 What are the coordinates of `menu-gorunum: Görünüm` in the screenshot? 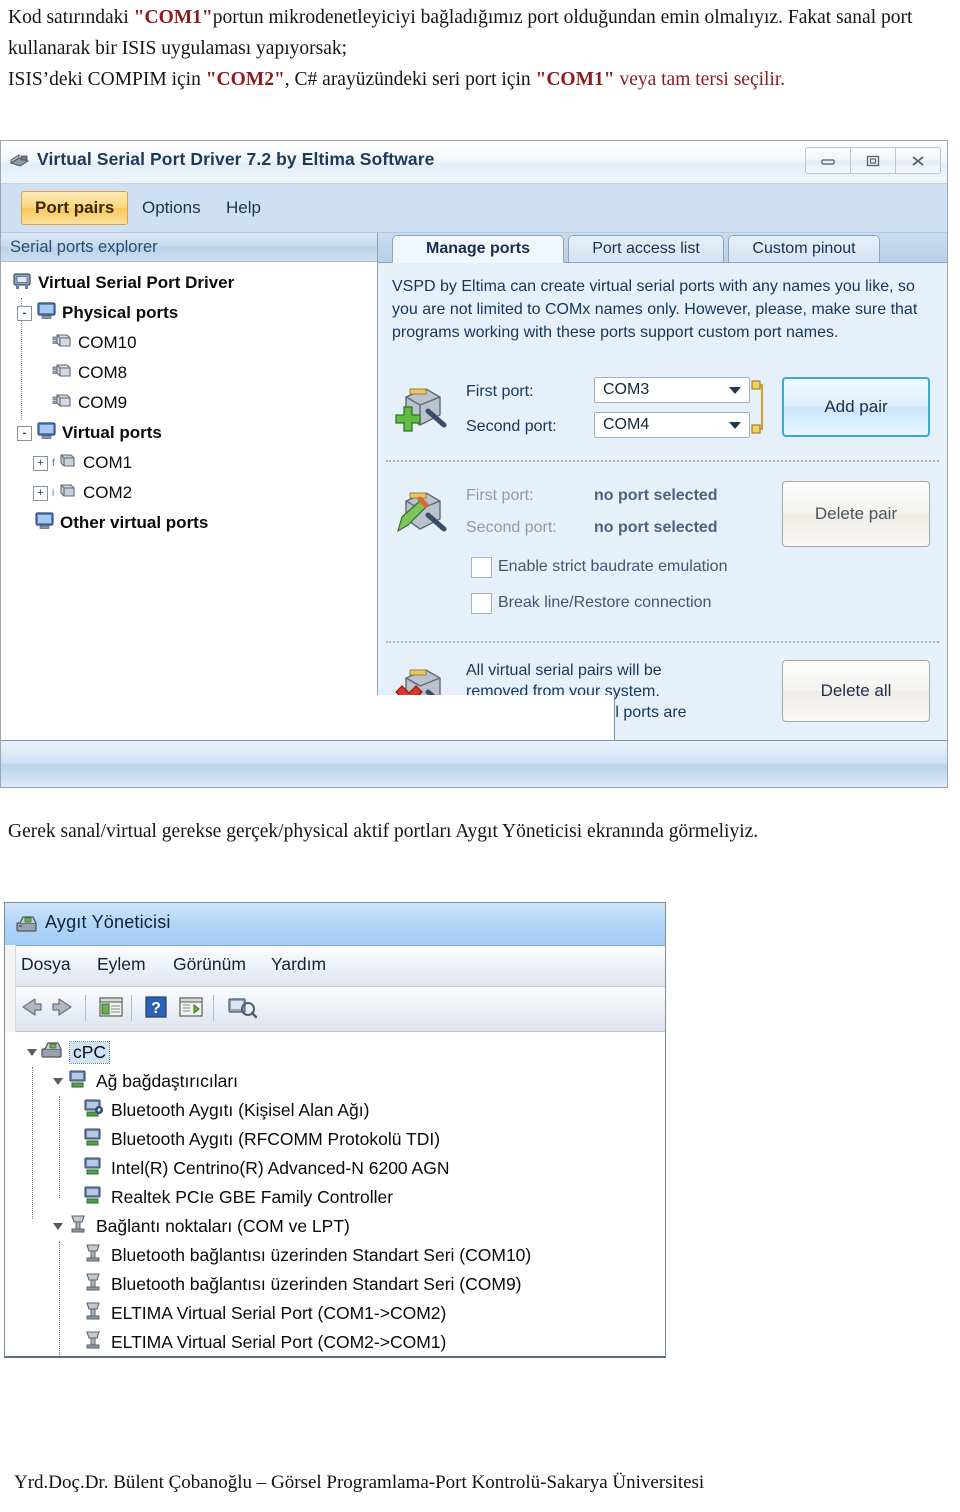 It's located at (209, 964).